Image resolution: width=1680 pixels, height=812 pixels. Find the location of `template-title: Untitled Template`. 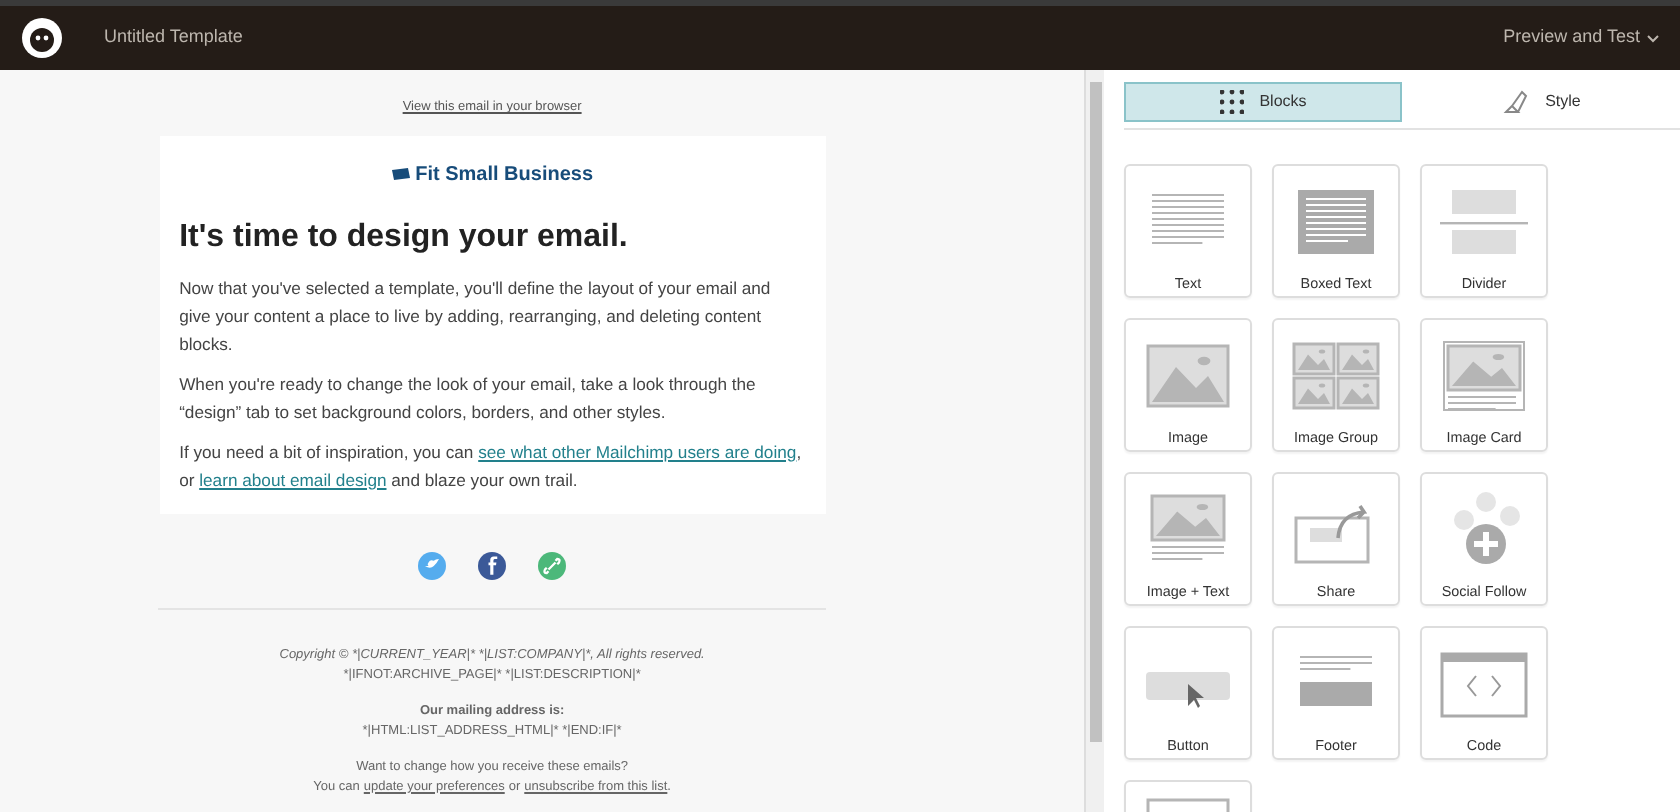

template-title: Untitled Template is located at coordinates (173, 37).